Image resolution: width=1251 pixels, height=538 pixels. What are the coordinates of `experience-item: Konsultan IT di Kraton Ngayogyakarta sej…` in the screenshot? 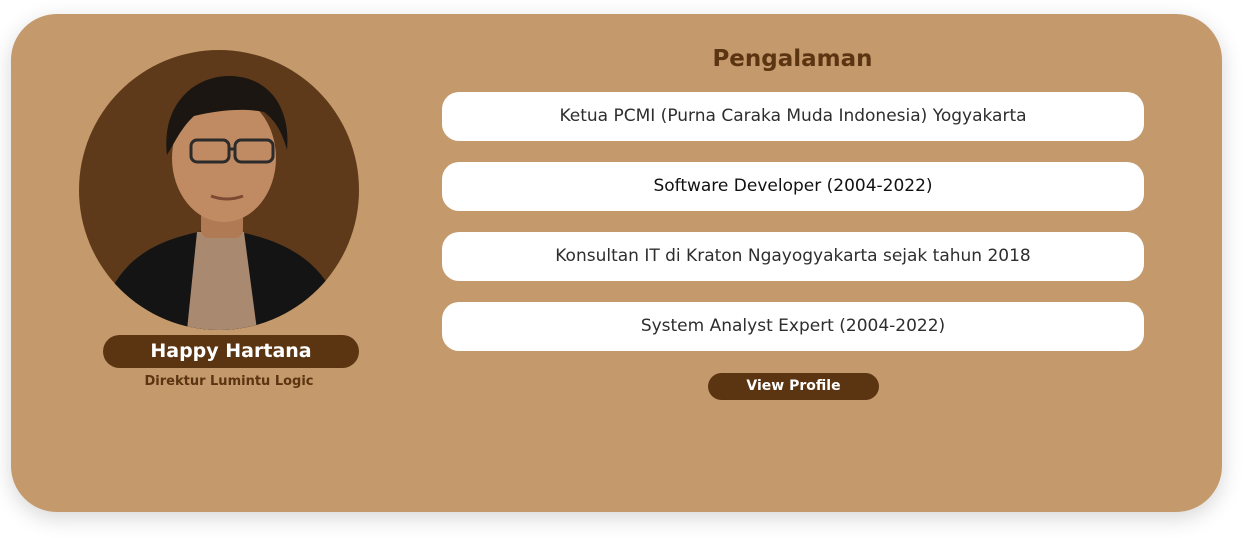 It's located at (793, 256).